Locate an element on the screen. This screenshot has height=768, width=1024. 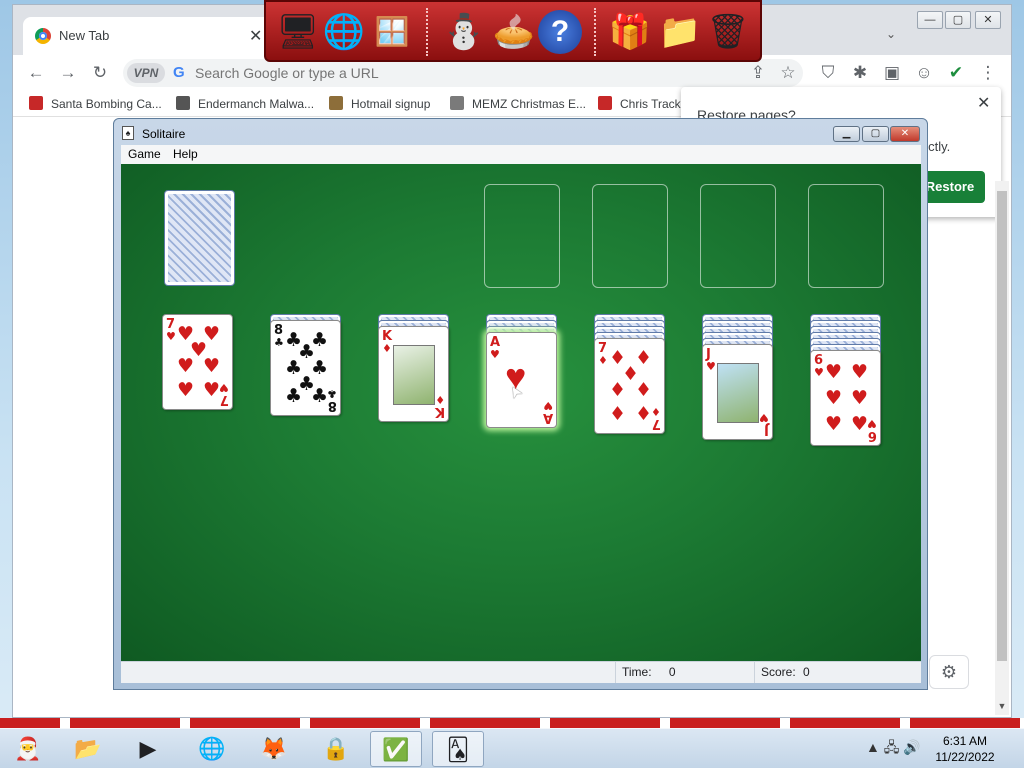
screen-icon: 🪟 is located at coordinates (392, 32).